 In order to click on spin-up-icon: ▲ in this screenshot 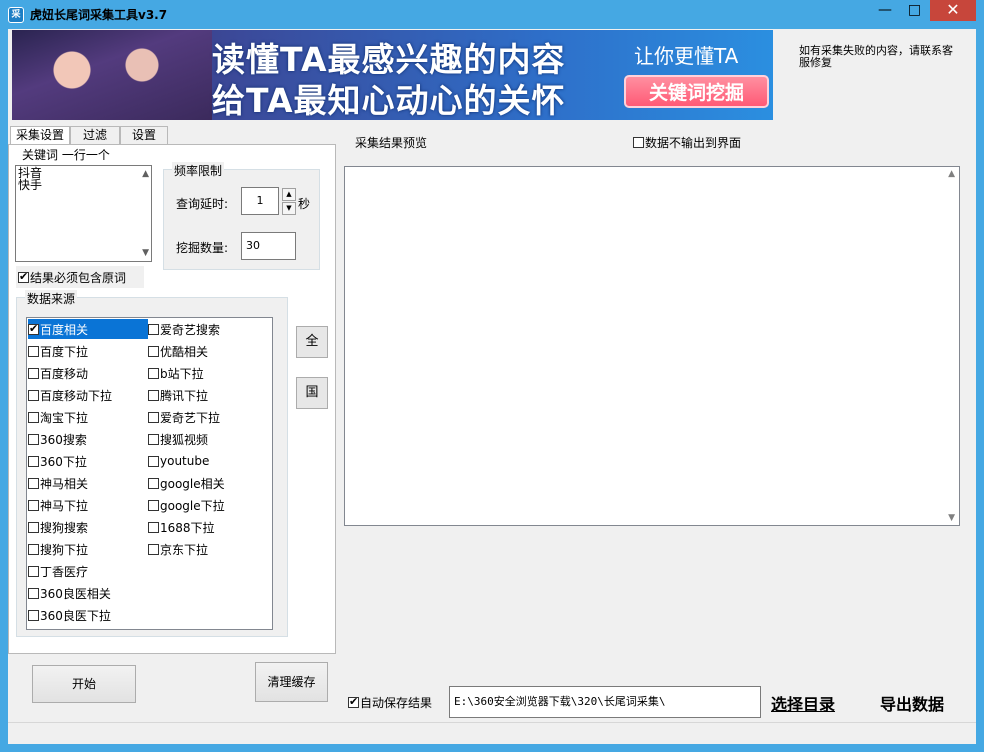, I will do `click(289, 194)`.